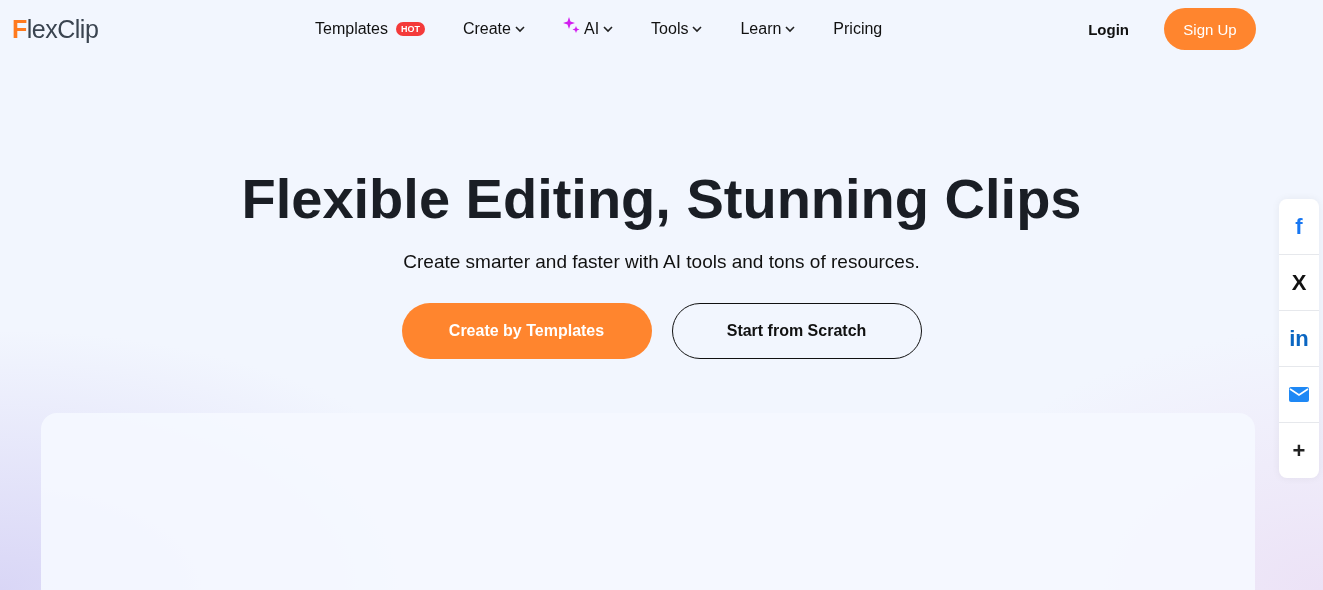  Describe the element at coordinates (1299, 338) in the screenshot. I see `share-link: in` at that location.